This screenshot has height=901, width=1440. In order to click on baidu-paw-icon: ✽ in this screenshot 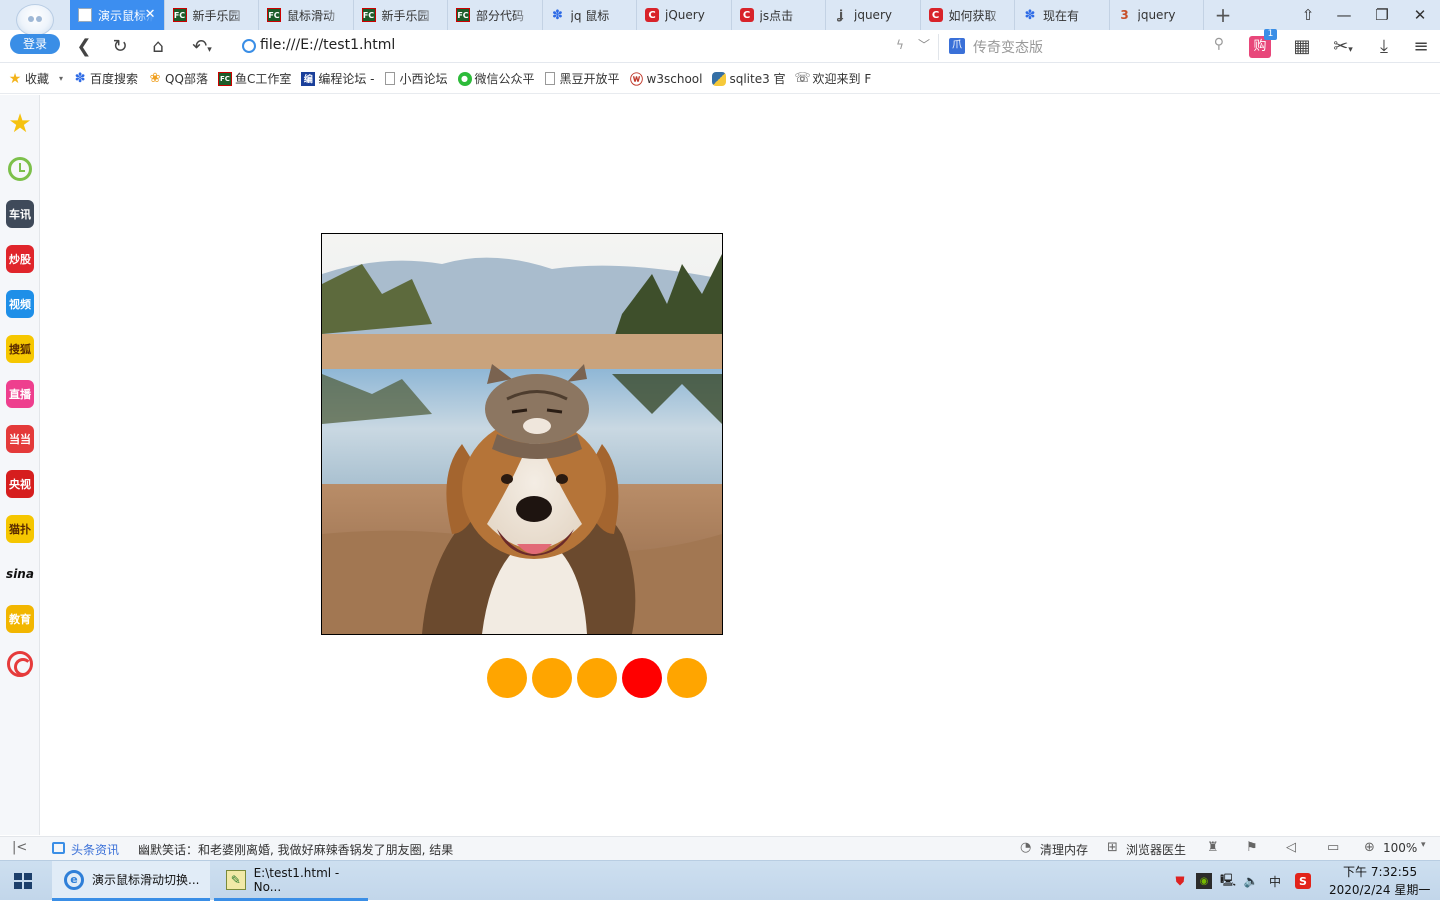, I will do `click(80, 78)`.